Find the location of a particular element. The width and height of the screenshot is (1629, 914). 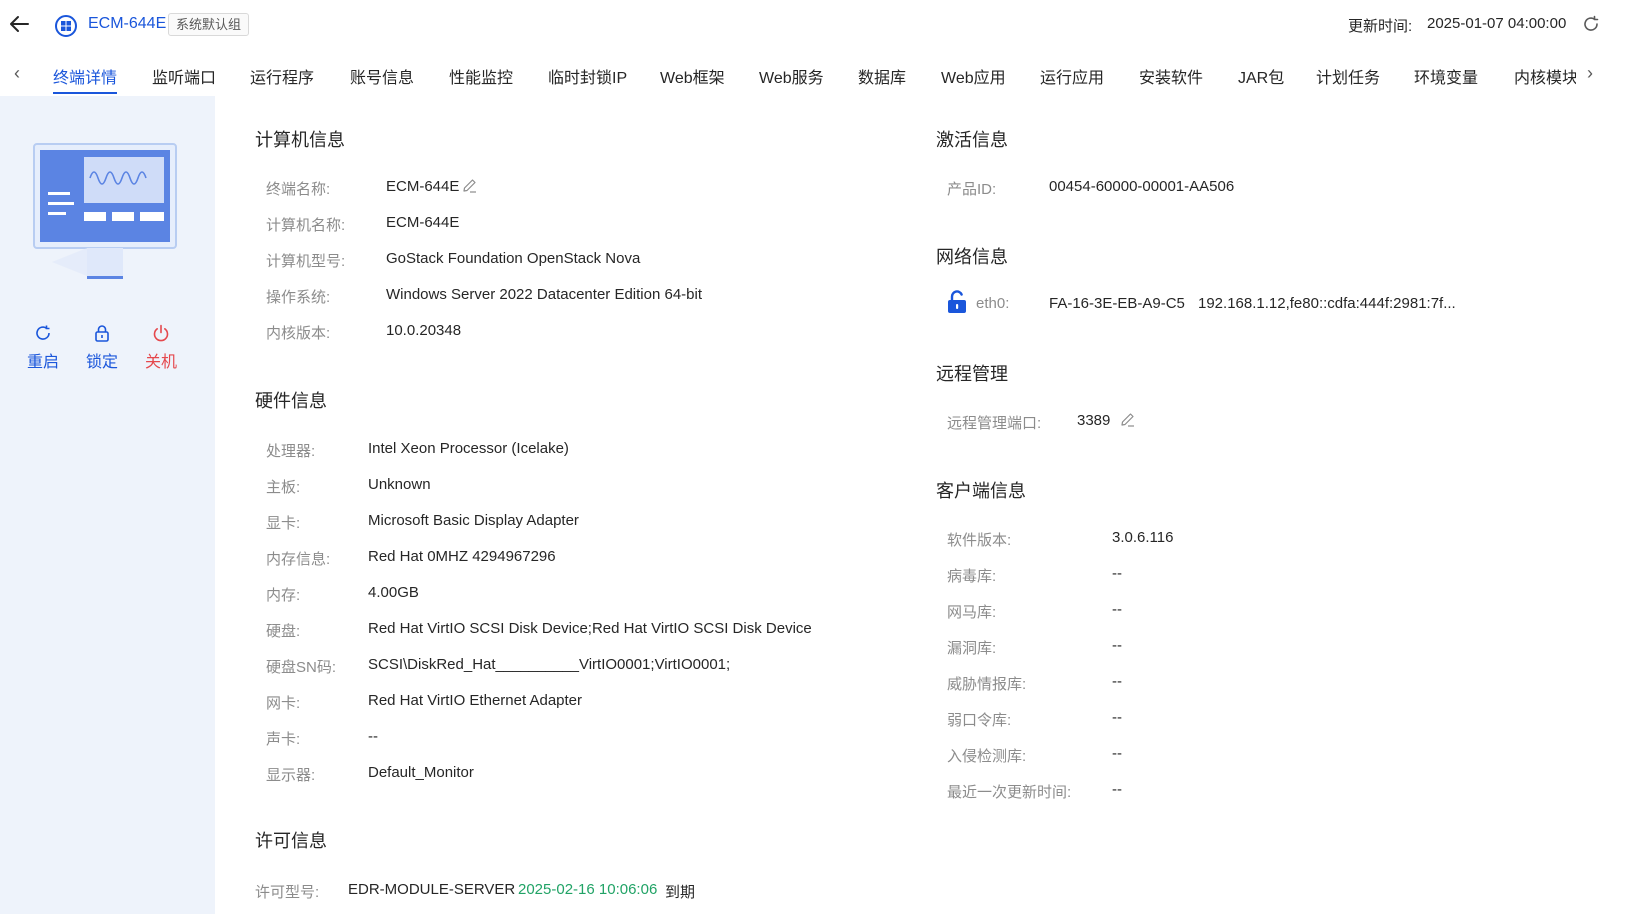

shutdown-button: 关机 is located at coordinates (161, 348).